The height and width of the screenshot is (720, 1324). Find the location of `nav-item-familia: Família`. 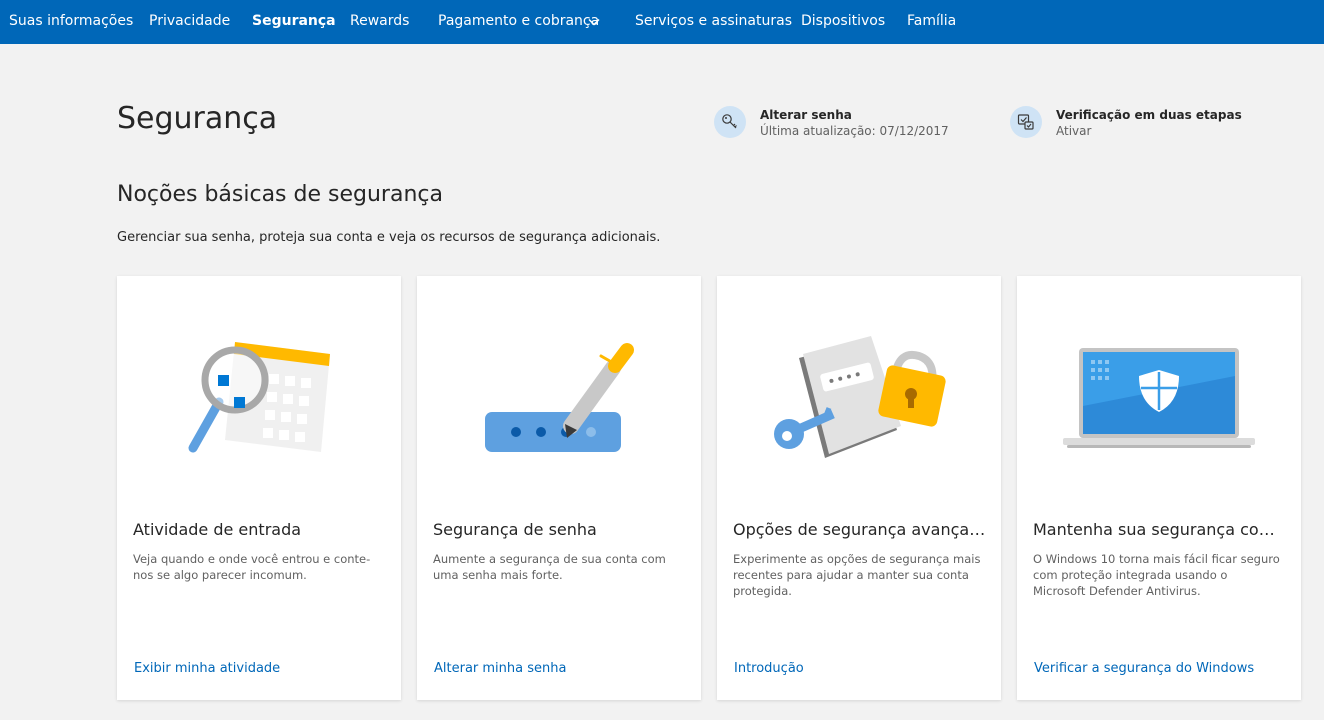

nav-item-familia: Família is located at coordinates (931, 22).